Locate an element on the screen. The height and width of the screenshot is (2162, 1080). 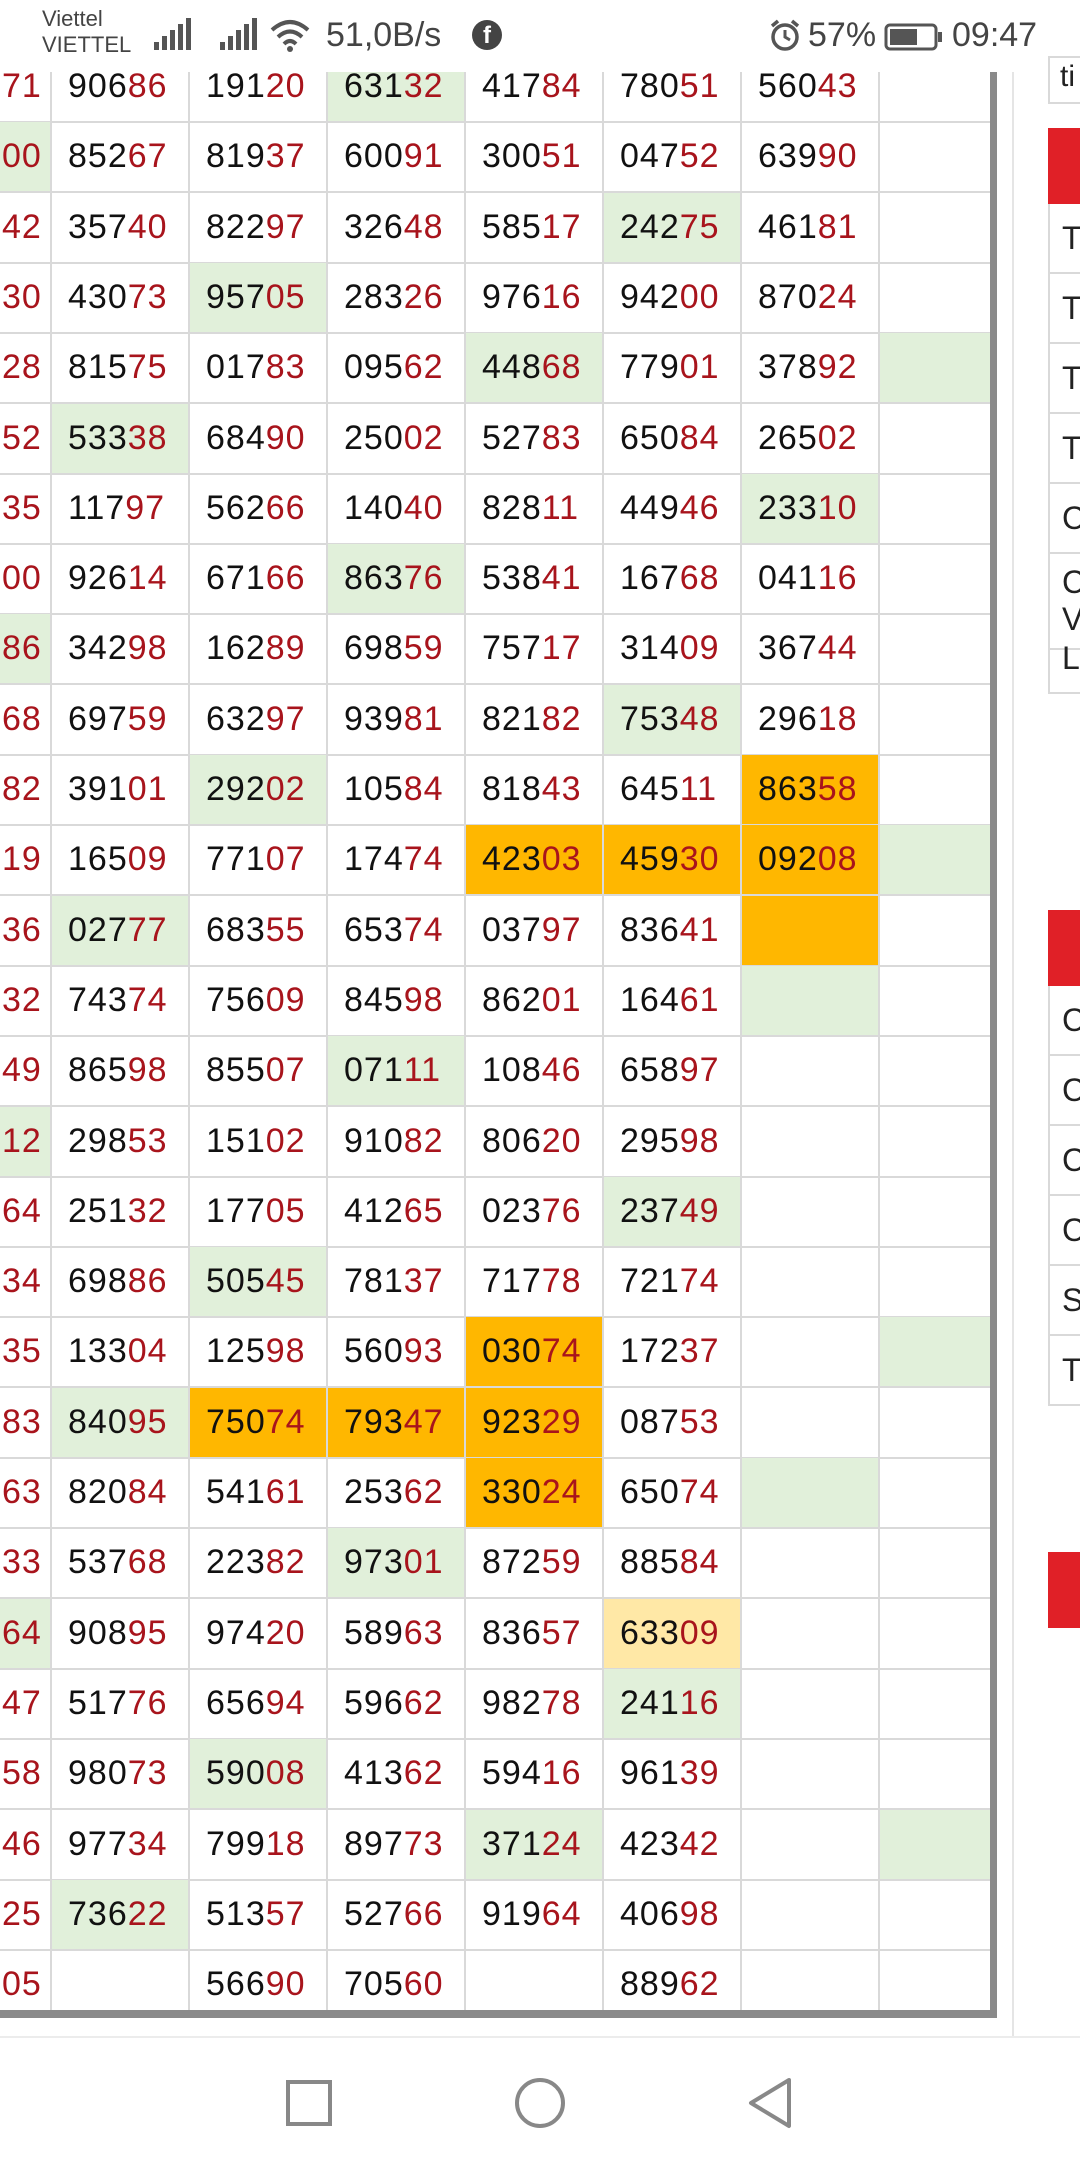
number-prefix: 650 is located at coordinates (650, 437).